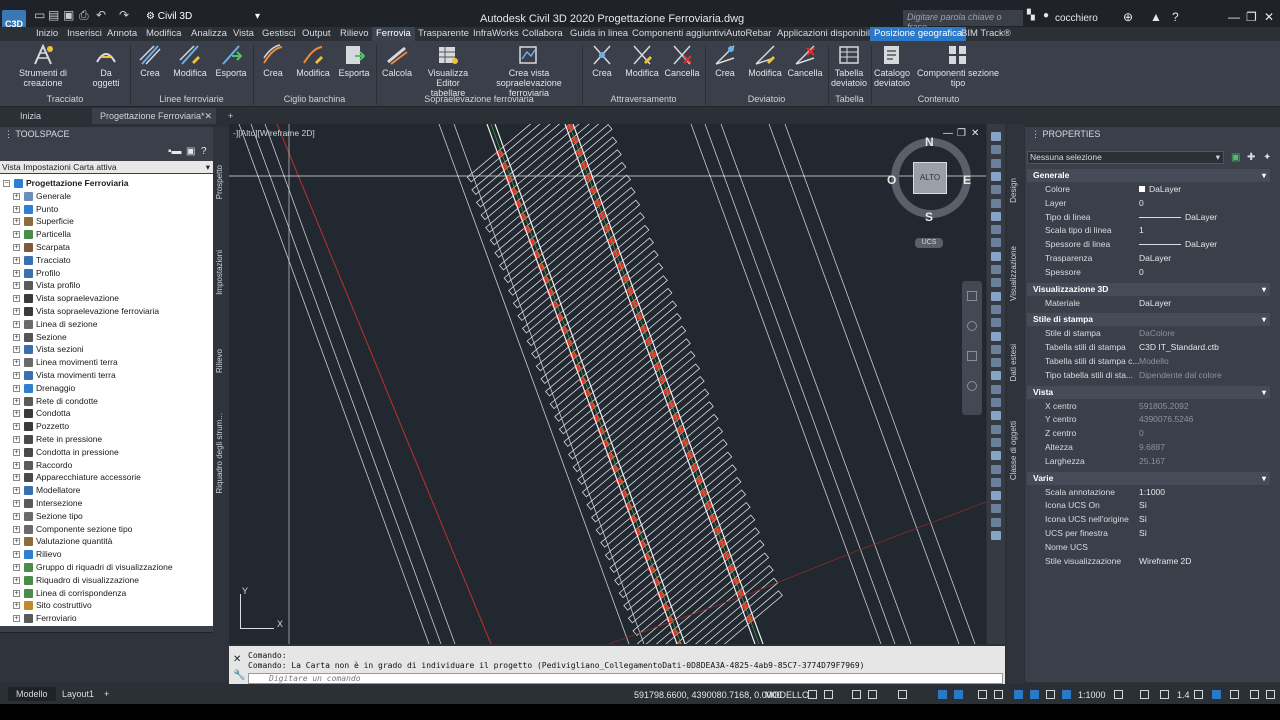 This screenshot has width=1280, height=720. What do you see at coordinates (1148, 420) in the screenshot?
I see `property-row: Y centro 4390076.5246` at bounding box center [1148, 420].